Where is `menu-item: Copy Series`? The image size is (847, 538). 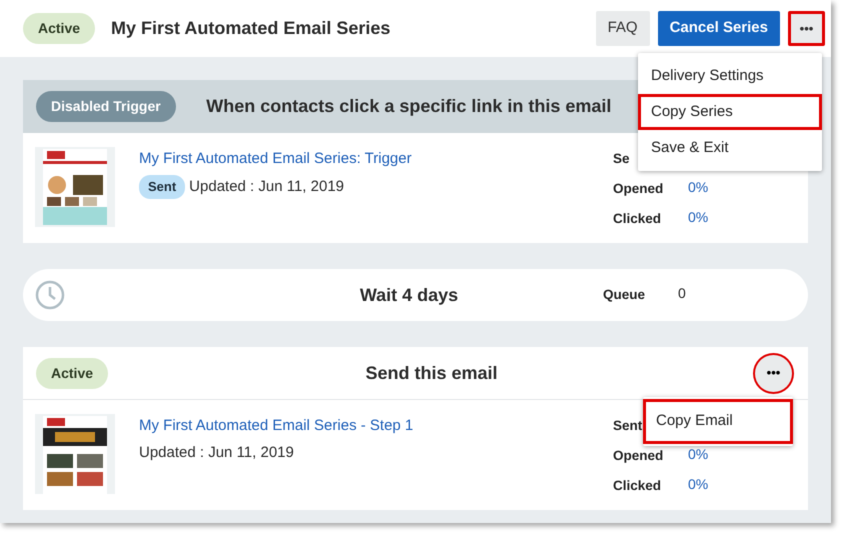 menu-item: Copy Series is located at coordinates (730, 112).